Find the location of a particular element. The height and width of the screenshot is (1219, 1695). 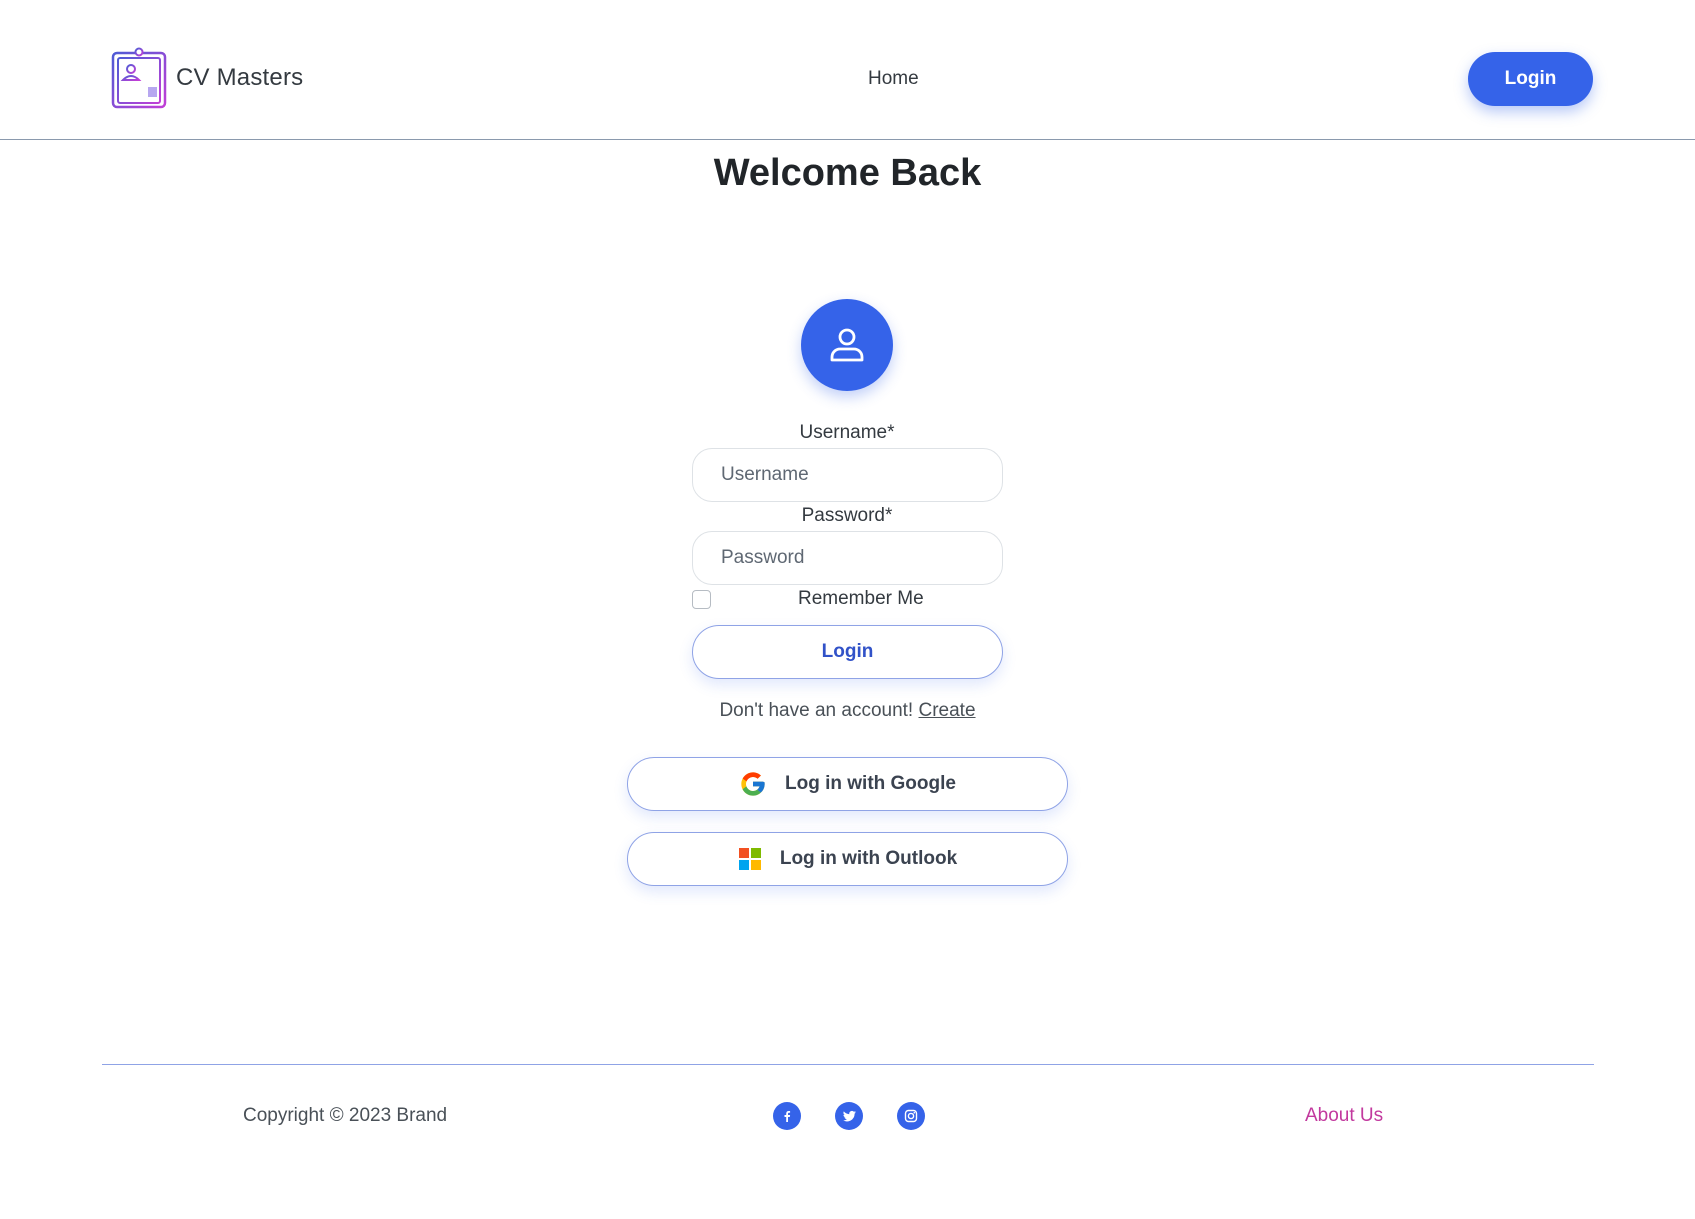

about-us-link: About Us is located at coordinates (1344, 1116).